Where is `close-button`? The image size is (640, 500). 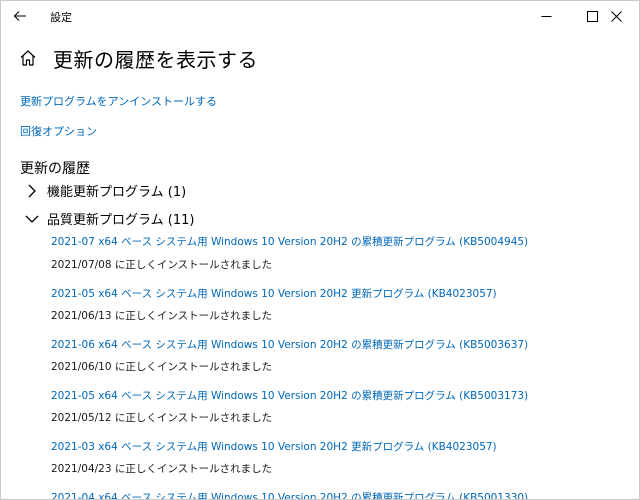
close-button is located at coordinates (616, 16).